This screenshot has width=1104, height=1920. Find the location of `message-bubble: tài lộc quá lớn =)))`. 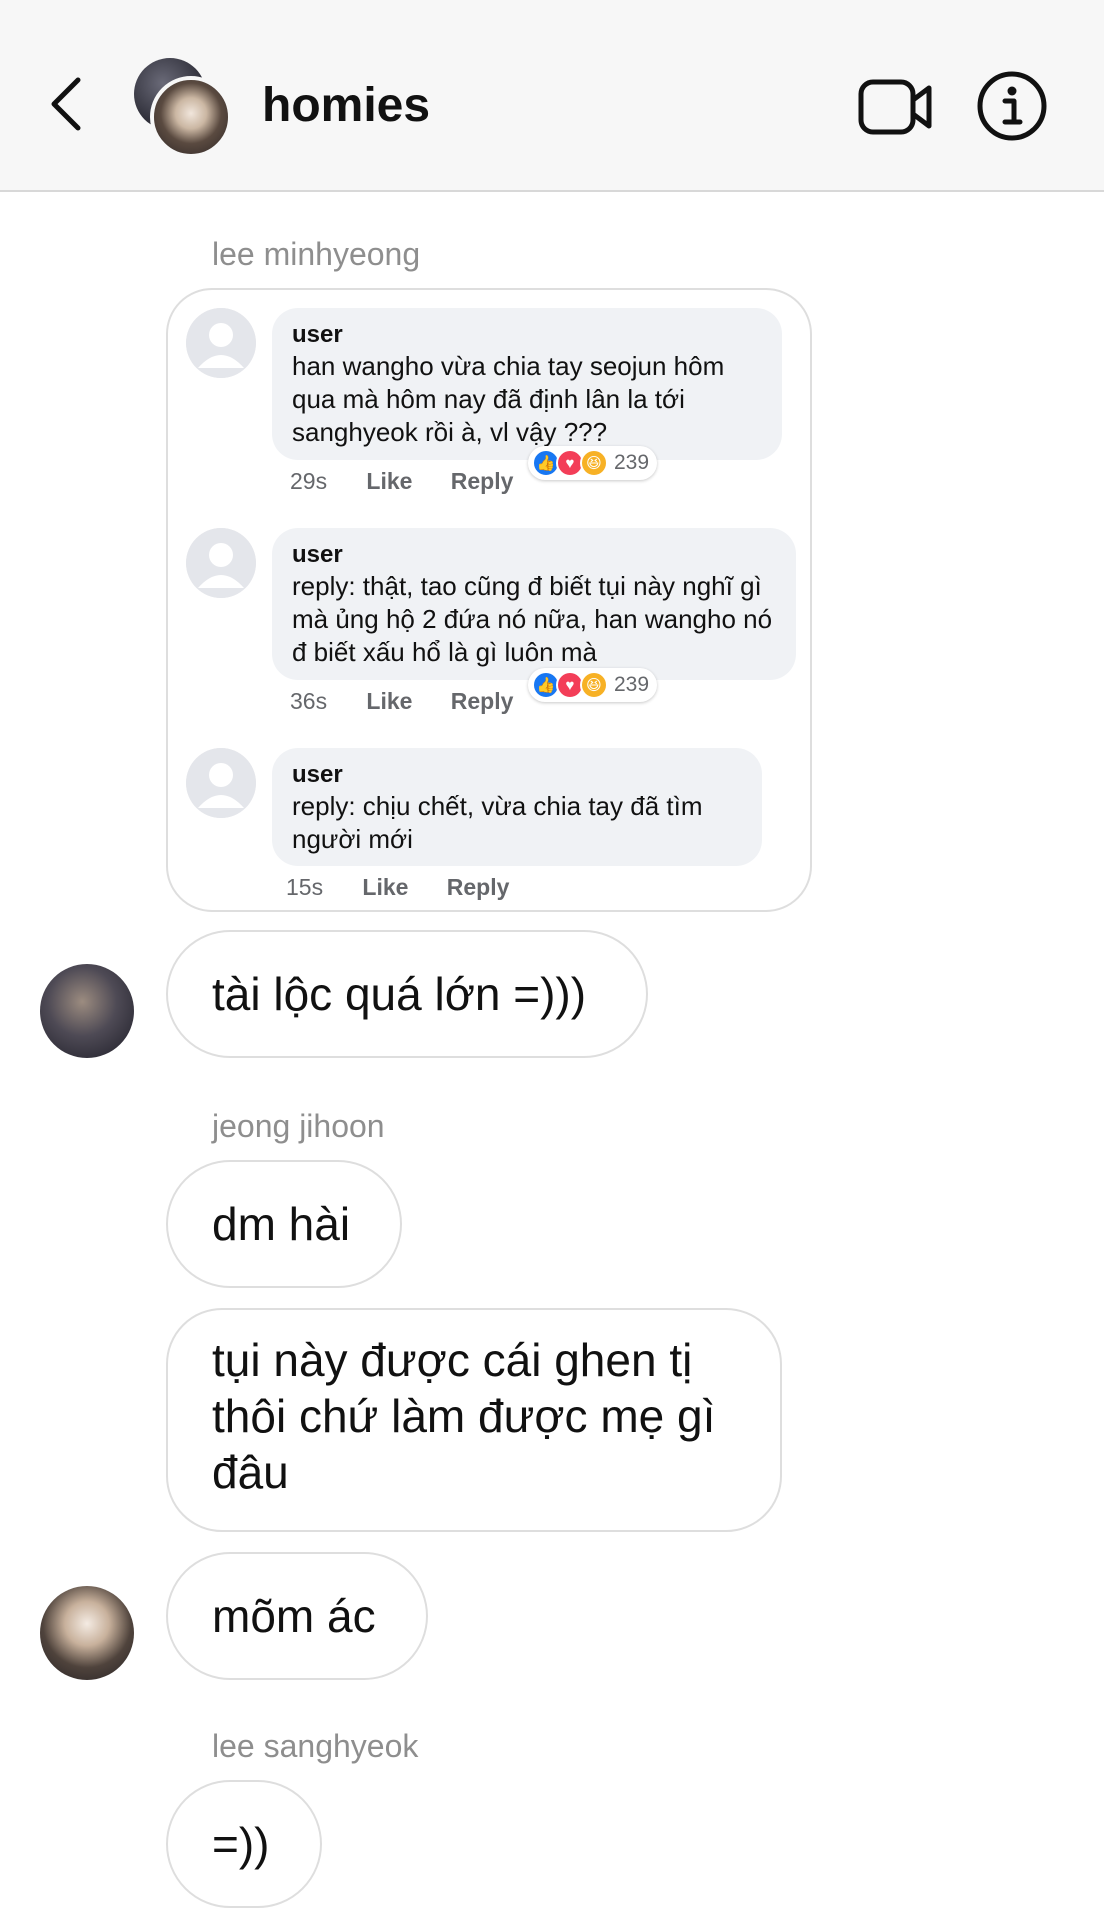

message-bubble: tài lộc quá lớn =))) is located at coordinates (407, 994).